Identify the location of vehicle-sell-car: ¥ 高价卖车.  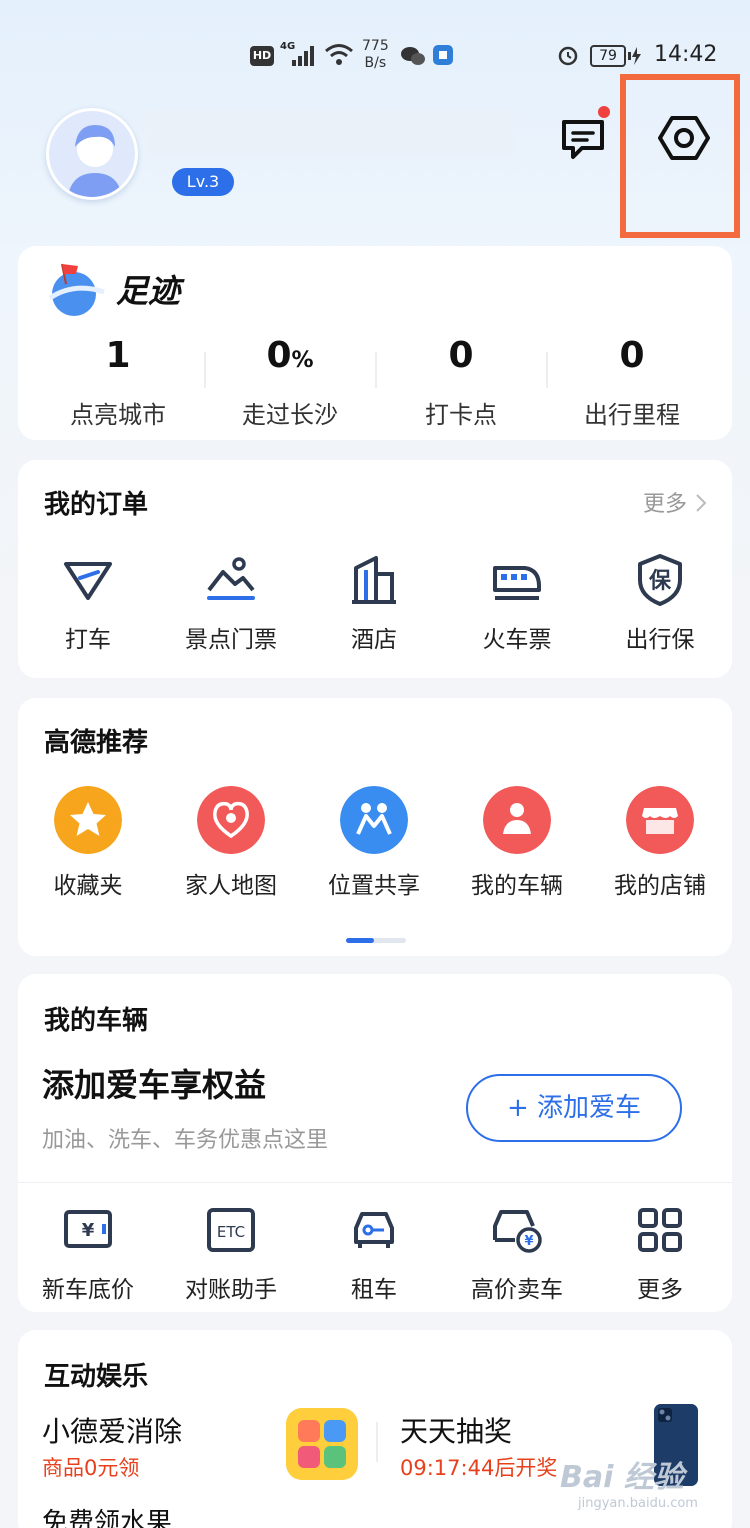
(517, 1253).